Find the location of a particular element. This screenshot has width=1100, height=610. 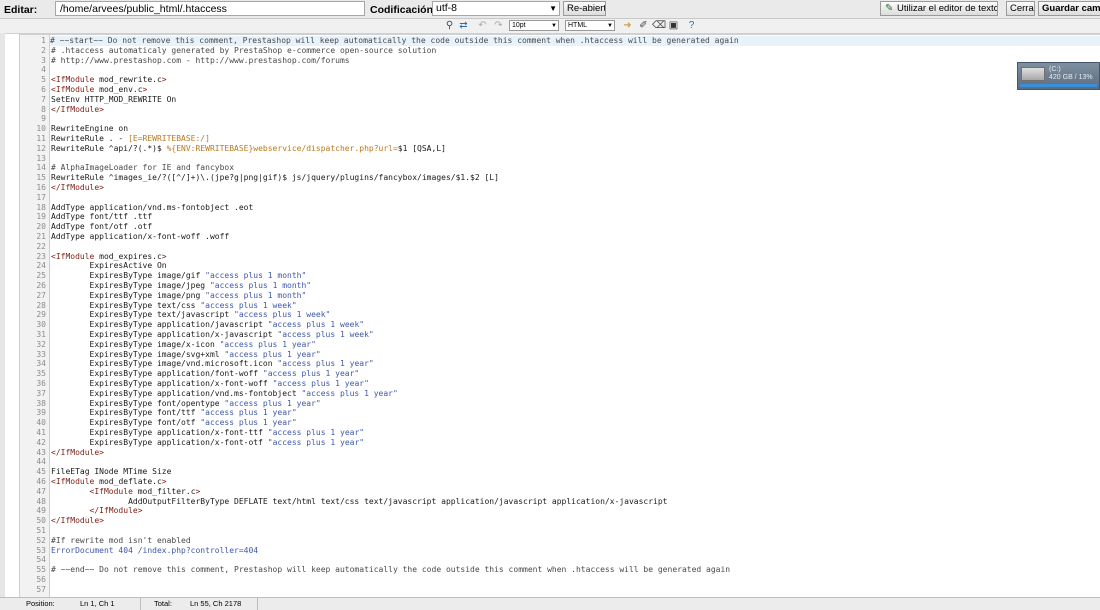

status-divider is located at coordinates (257, 604).